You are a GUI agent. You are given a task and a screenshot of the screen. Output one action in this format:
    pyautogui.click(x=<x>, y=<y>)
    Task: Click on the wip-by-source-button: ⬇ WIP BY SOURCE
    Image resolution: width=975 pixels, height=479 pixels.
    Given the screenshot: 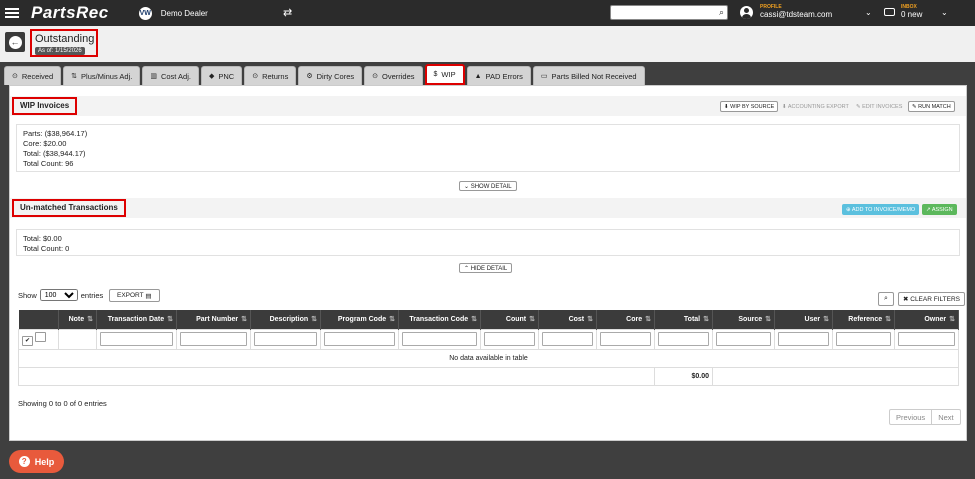 What is the action you would take?
    pyautogui.click(x=749, y=106)
    